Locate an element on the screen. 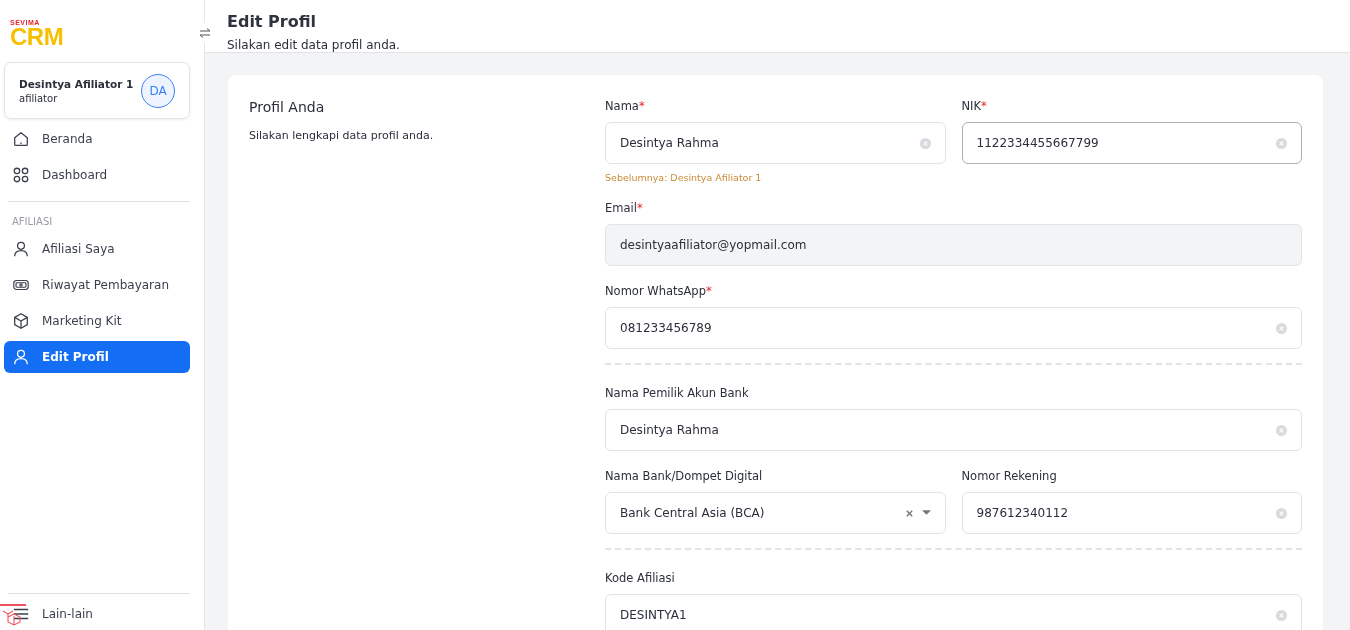 The image size is (1350, 630). nav-section-title: AFILIASI is located at coordinates (33, 221).